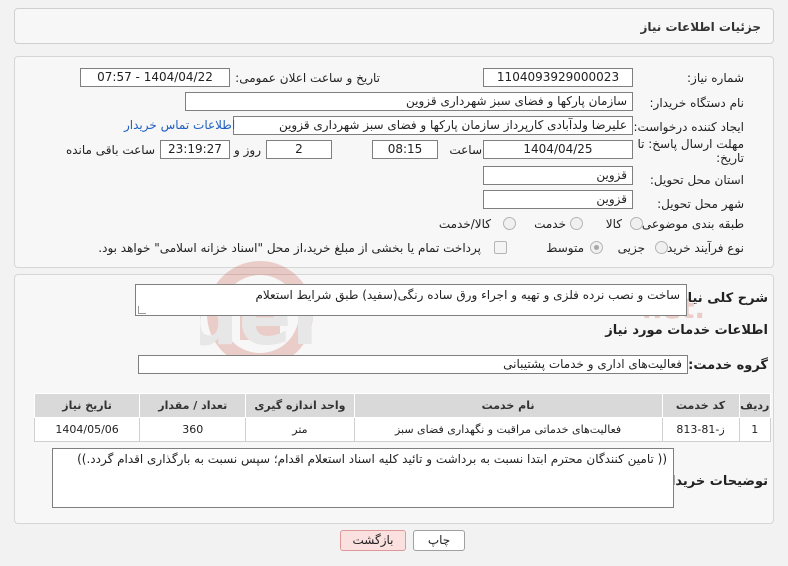 This screenshot has width=788, height=566. I want to click on col-need-date: تاریخ نیاز, so click(87, 405).